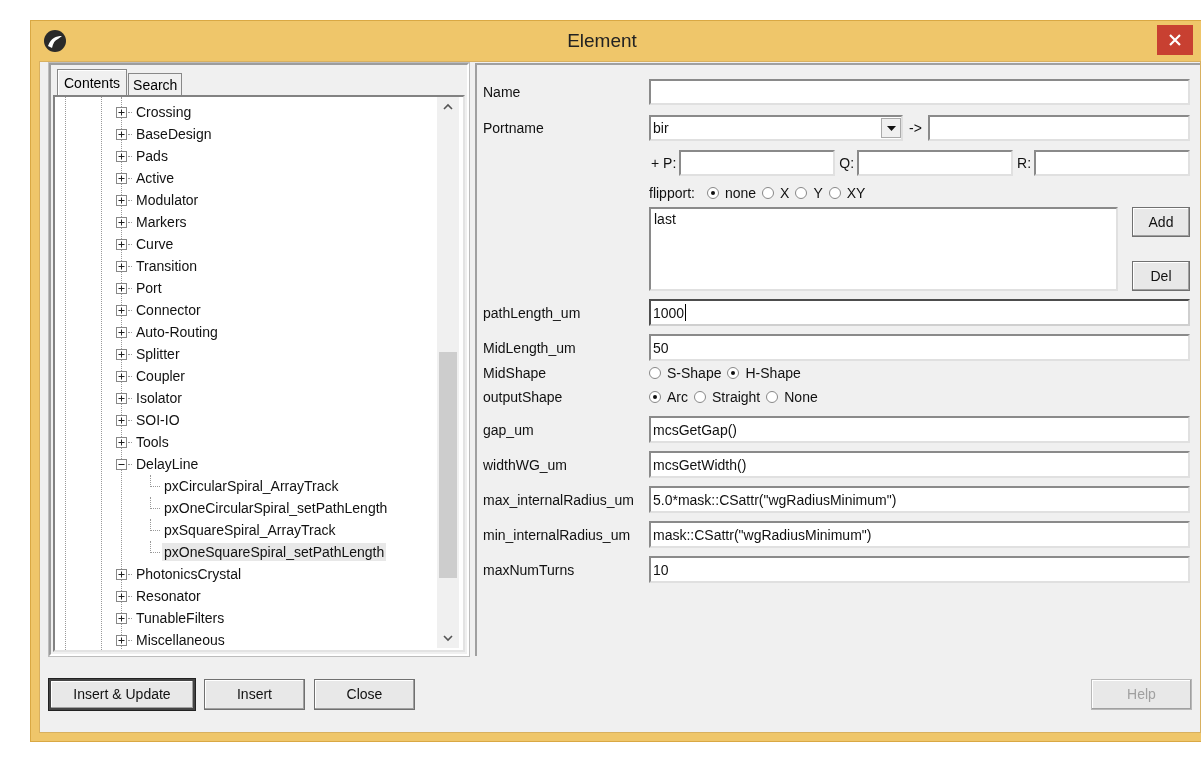 This screenshot has width=1201, height=767. Describe the element at coordinates (167, 464) in the screenshot. I see `tree-item: DelayLine` at that location.